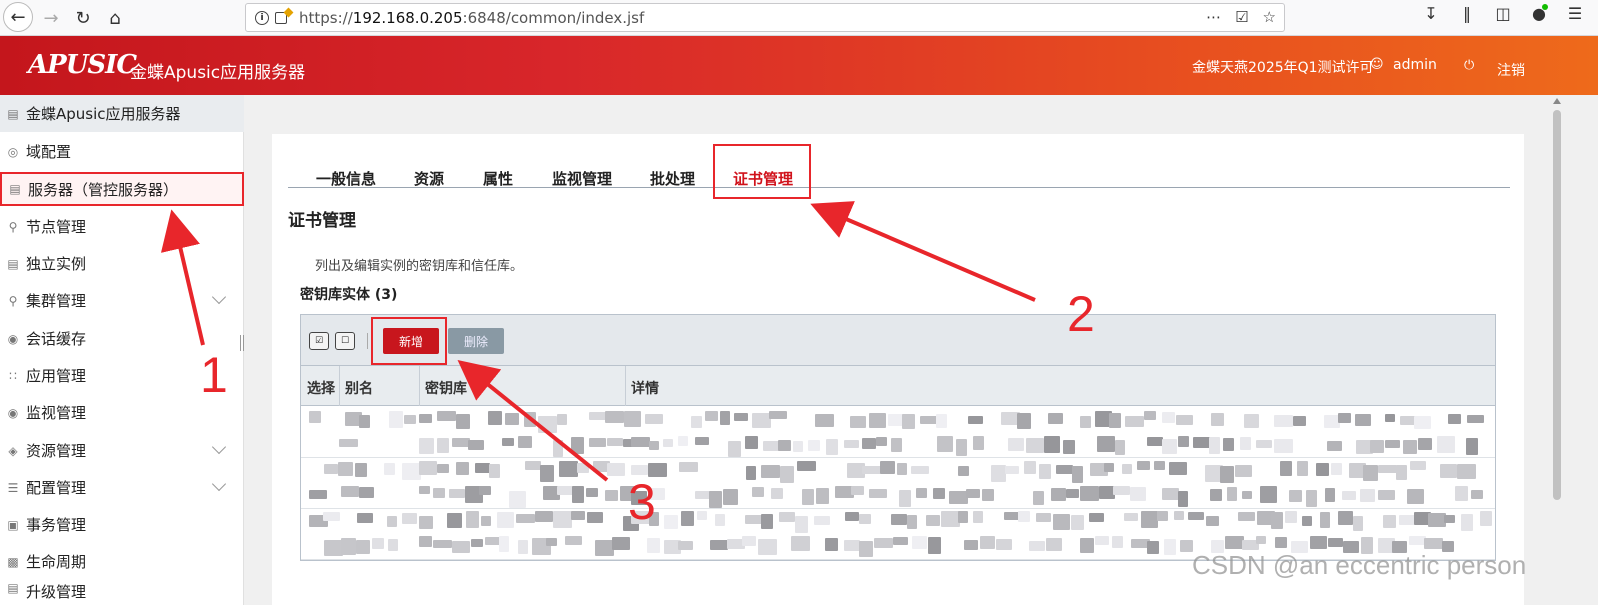  Describe the element at coordinates (1511, 70) in the screenshot. I see `logout-link: 注销` at that location.